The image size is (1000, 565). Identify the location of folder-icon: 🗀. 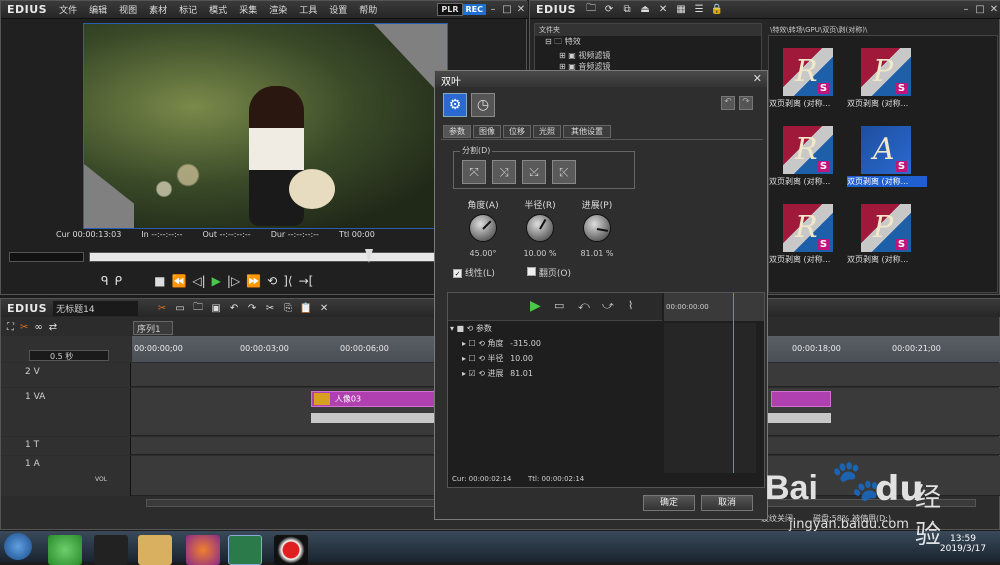
(591, 9).